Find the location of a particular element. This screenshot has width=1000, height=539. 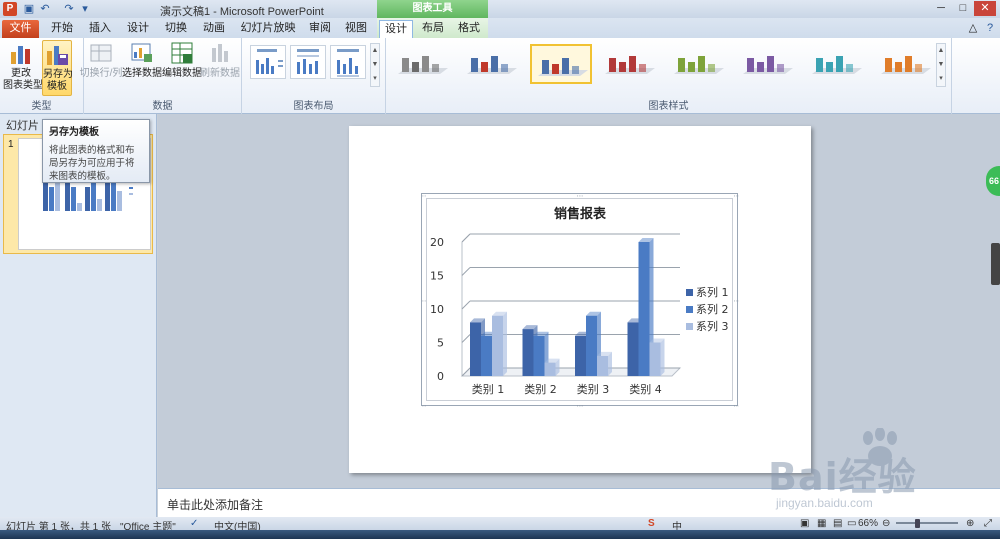

tab-insert: 插入 is located at coordinates (100, 29).